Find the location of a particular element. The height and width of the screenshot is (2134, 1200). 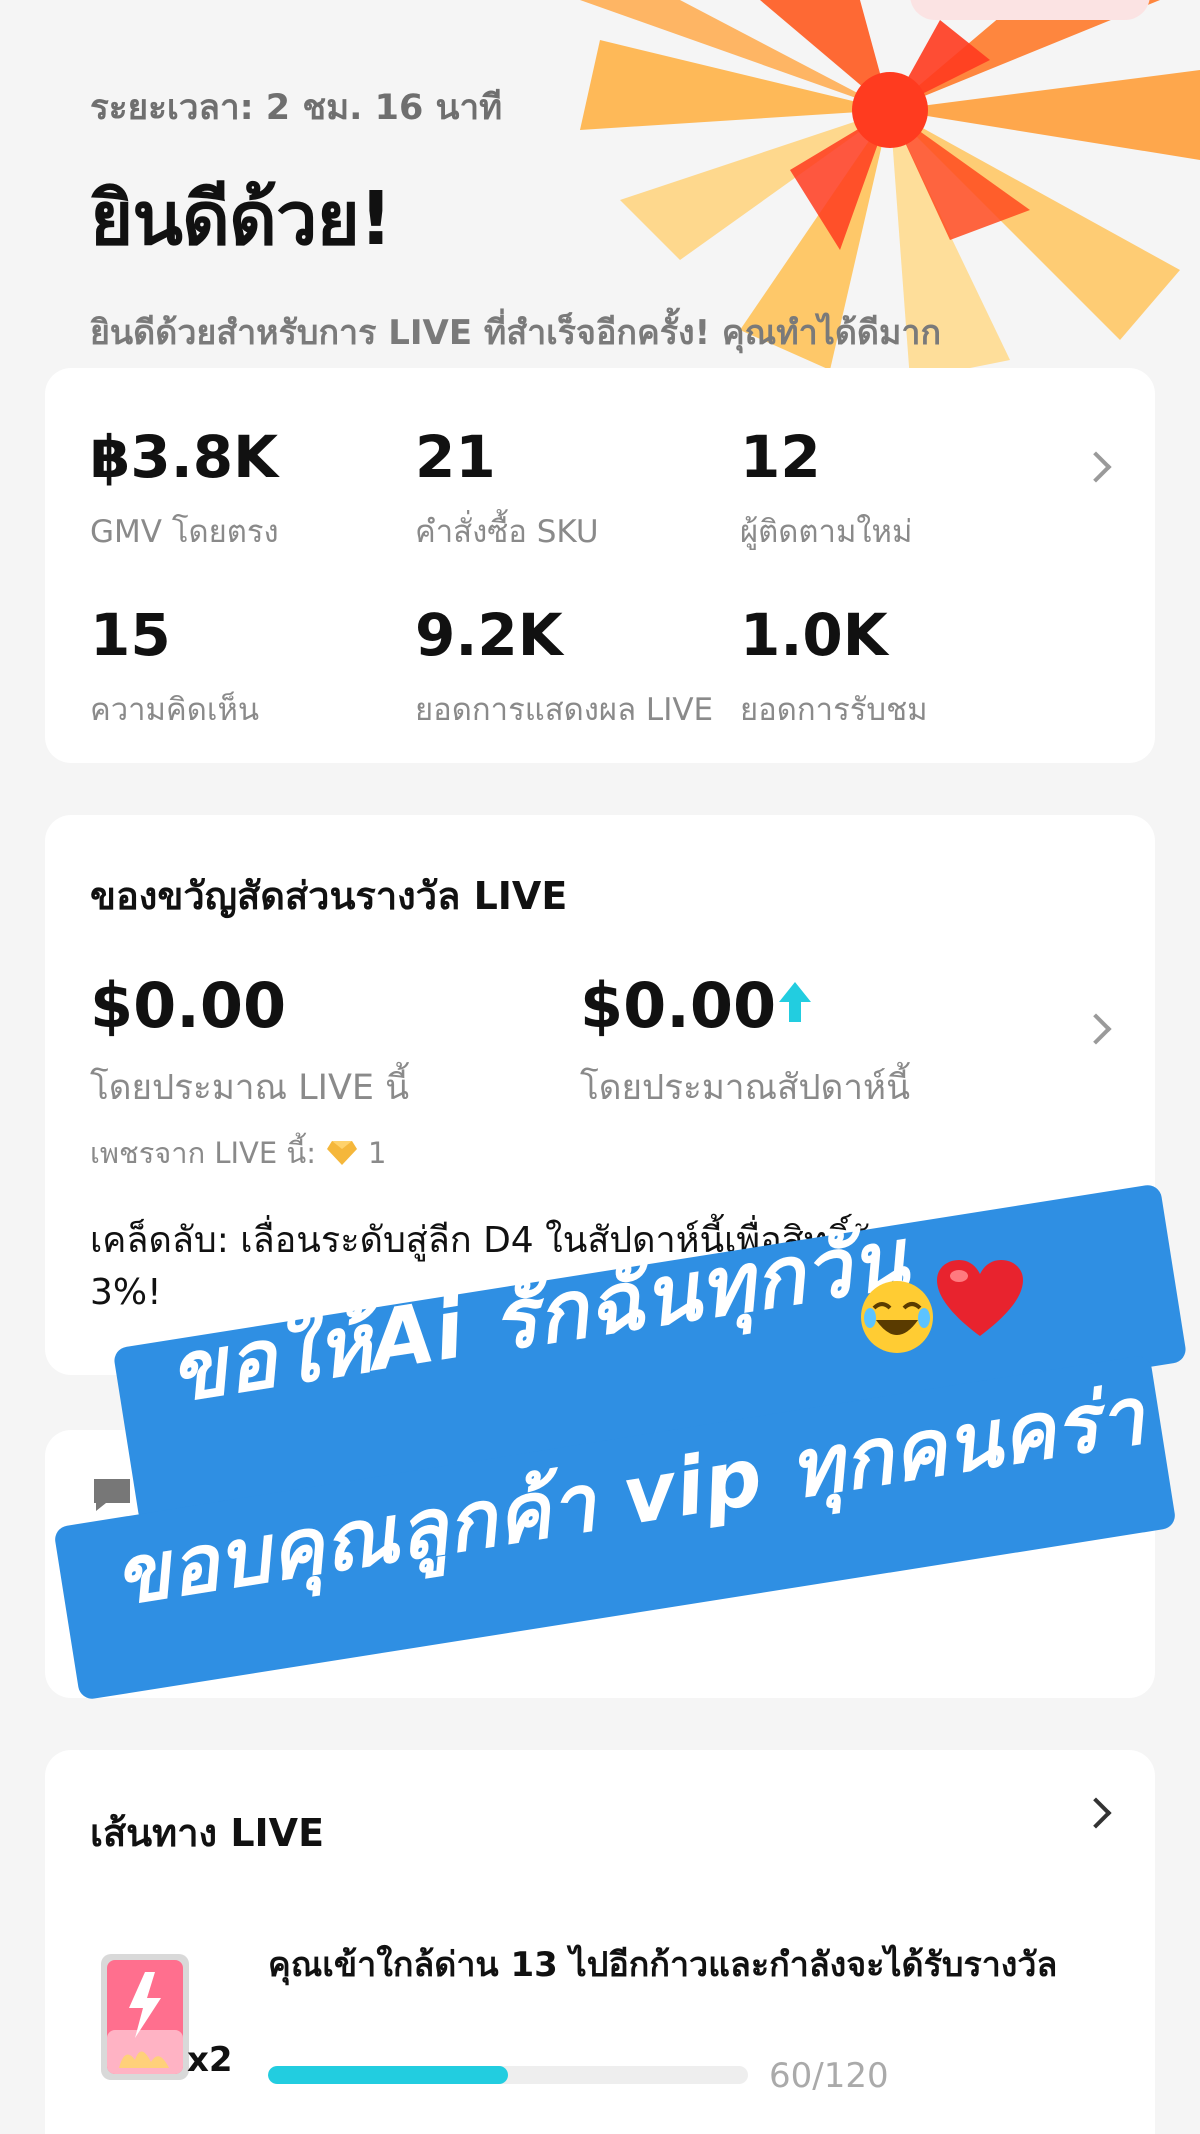

route-title: เส้นทาง LIVE is located at coordinates (207, 1833).